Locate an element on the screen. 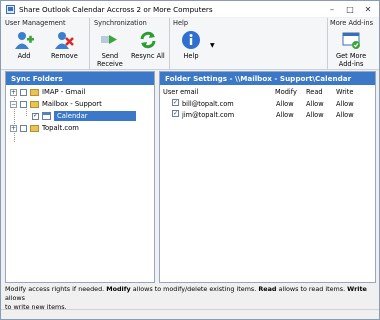 The image size is (380, 320). maximize-icon: □ is located at coordinates (350, 9).